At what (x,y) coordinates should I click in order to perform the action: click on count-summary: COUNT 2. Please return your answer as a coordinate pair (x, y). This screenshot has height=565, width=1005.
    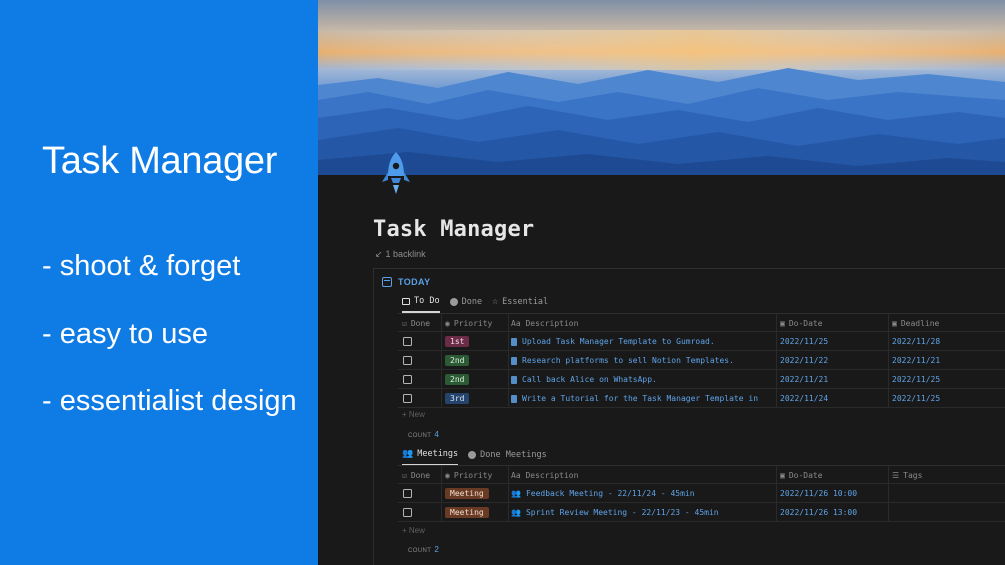
    Looking at the image, I should click on (423, 549).